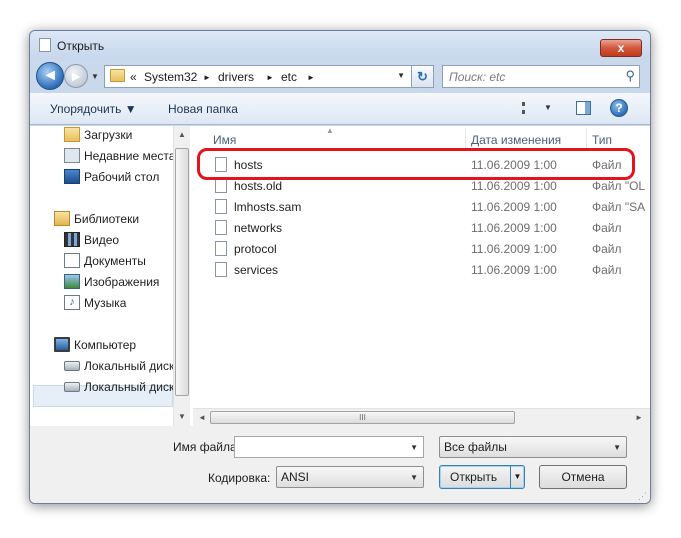 This screenshot has width=681, height=538. What do you see at coordinates (72, 260) in the screenshot?
I see `documents-icon` at bounding box center [72, 260].